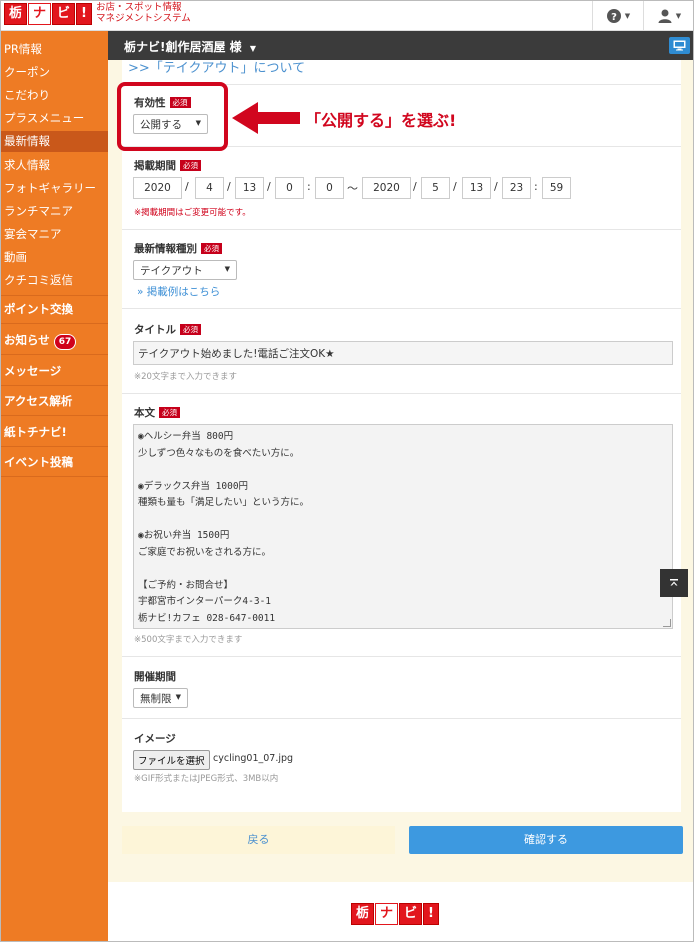 This screenshot has width=694, height=942. Describe the element at coordinates (54, 165) in the screenshot. I see `sidebar-item-jobs: 求人情報` at that location.